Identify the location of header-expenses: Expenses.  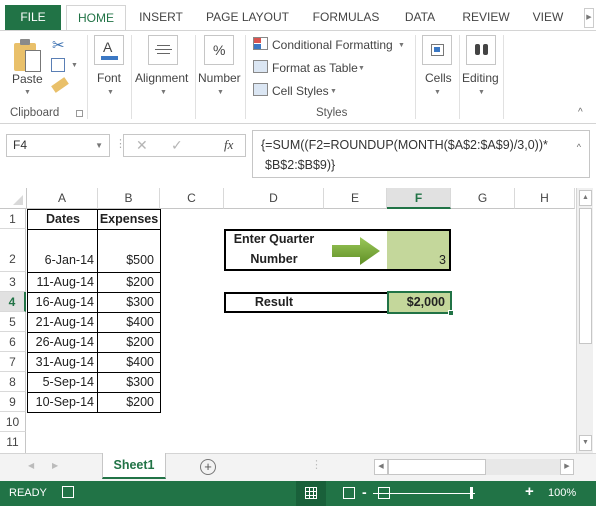
(129, 219).